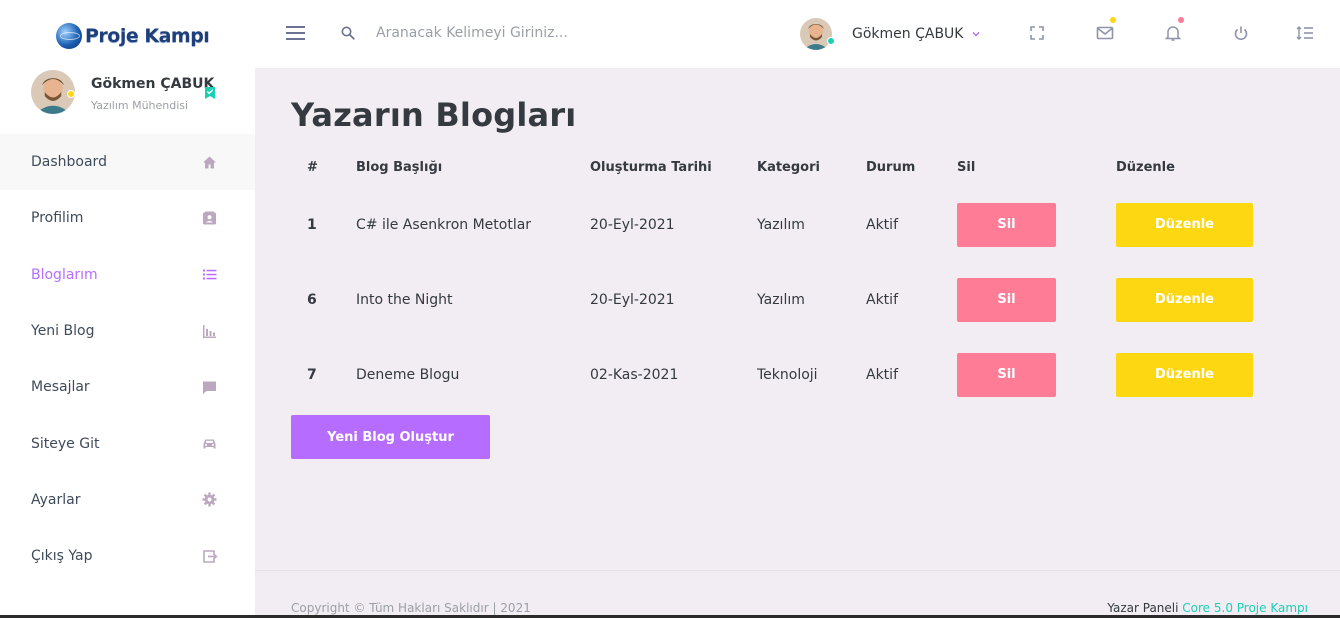  I want to click on nav-user-name: Gökmen ÇABUK, so click(908, 34).